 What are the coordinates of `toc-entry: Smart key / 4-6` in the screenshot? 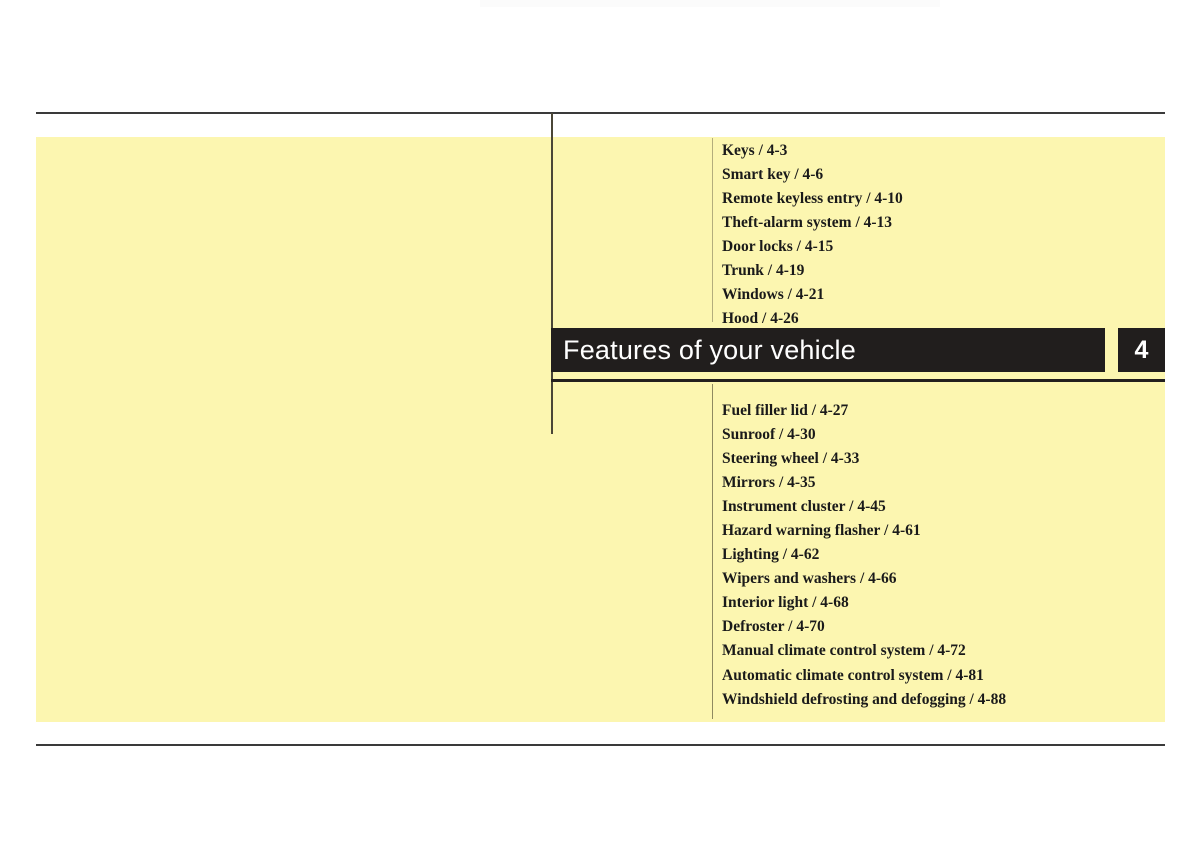 It's located at (937, 175).